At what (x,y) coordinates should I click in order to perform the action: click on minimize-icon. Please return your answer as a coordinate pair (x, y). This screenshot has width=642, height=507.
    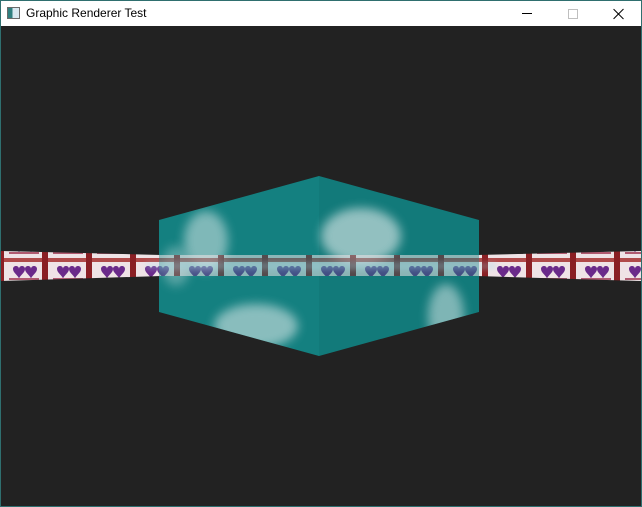
    Looking at the image, I should click on (527, 13).